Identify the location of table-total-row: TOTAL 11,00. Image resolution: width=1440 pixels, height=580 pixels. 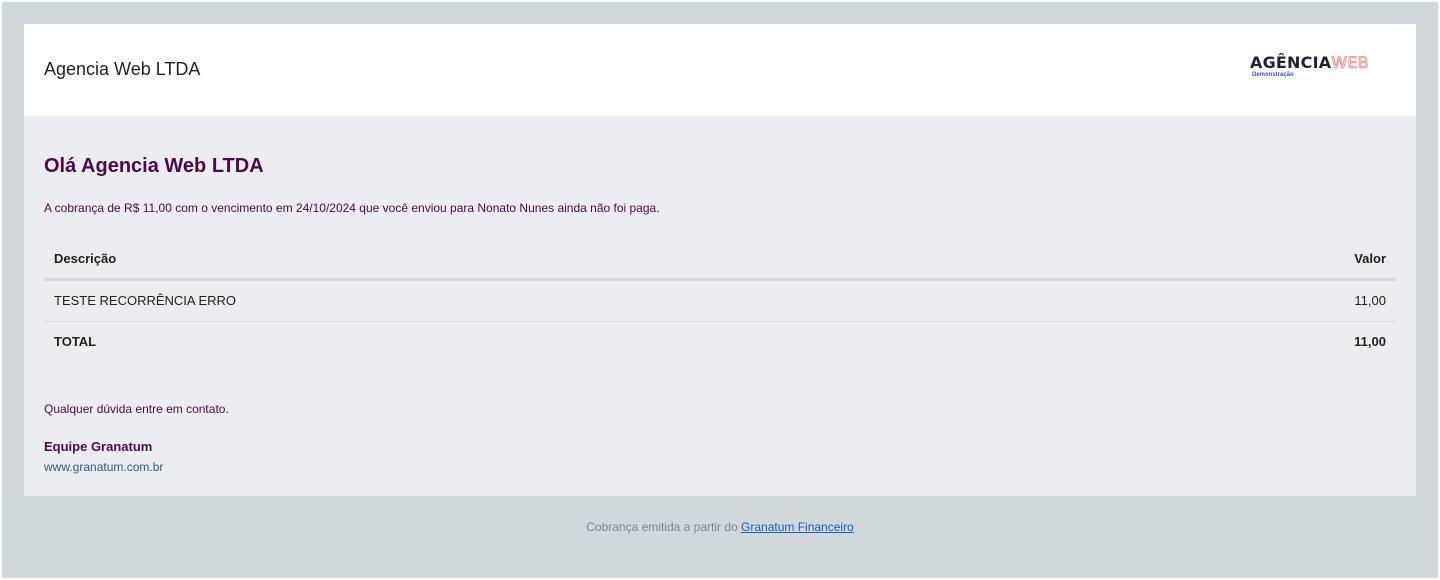
(720, 342).